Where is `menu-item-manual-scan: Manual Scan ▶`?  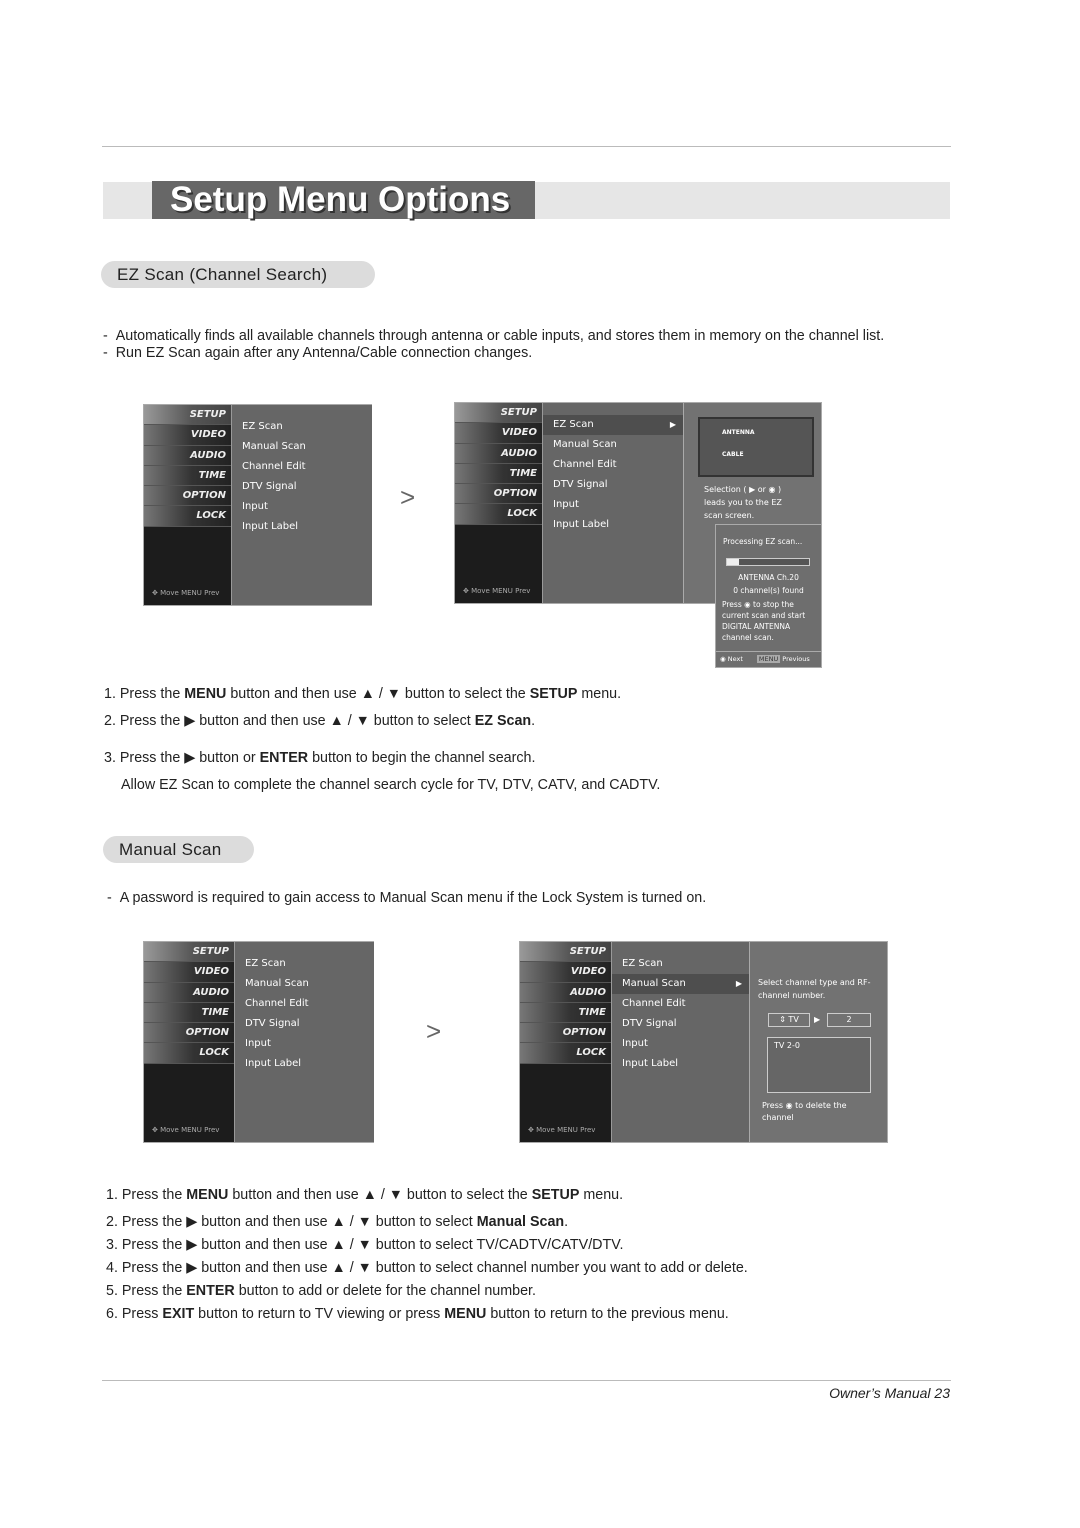 menu-item-manual-scan: Manual Scan ▶ is located at coordinates (681, 984).